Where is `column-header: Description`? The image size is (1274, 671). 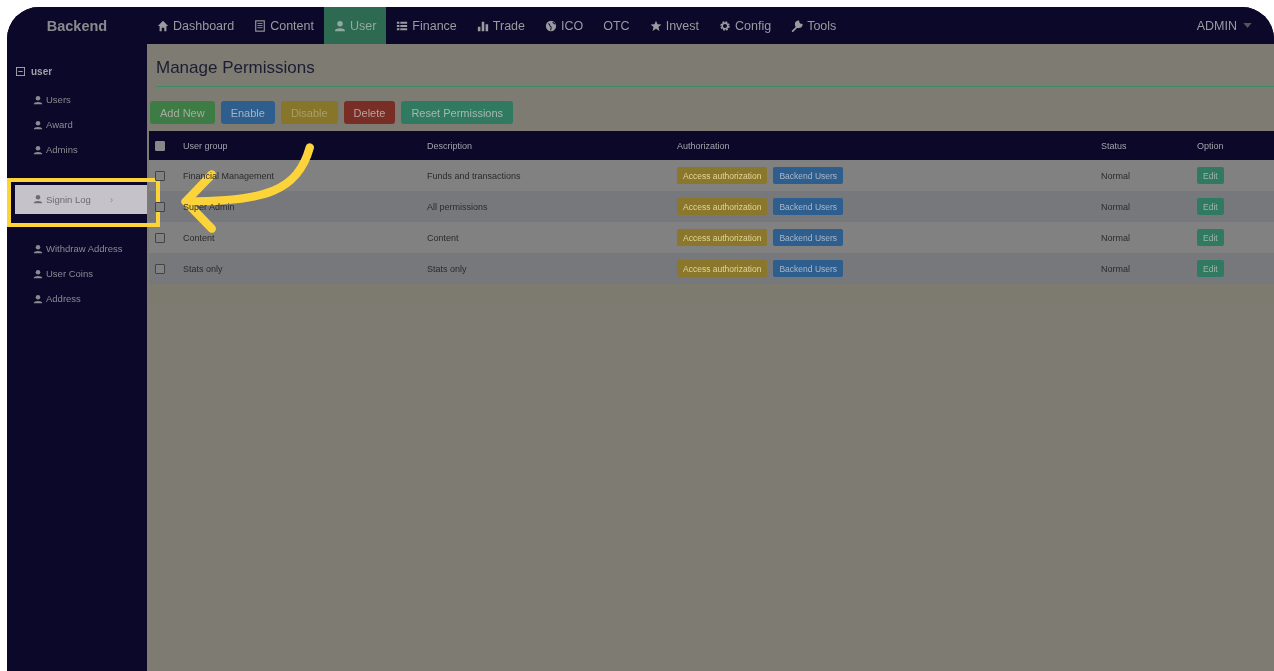
column-header: Description is located at coordinates (450, 145).